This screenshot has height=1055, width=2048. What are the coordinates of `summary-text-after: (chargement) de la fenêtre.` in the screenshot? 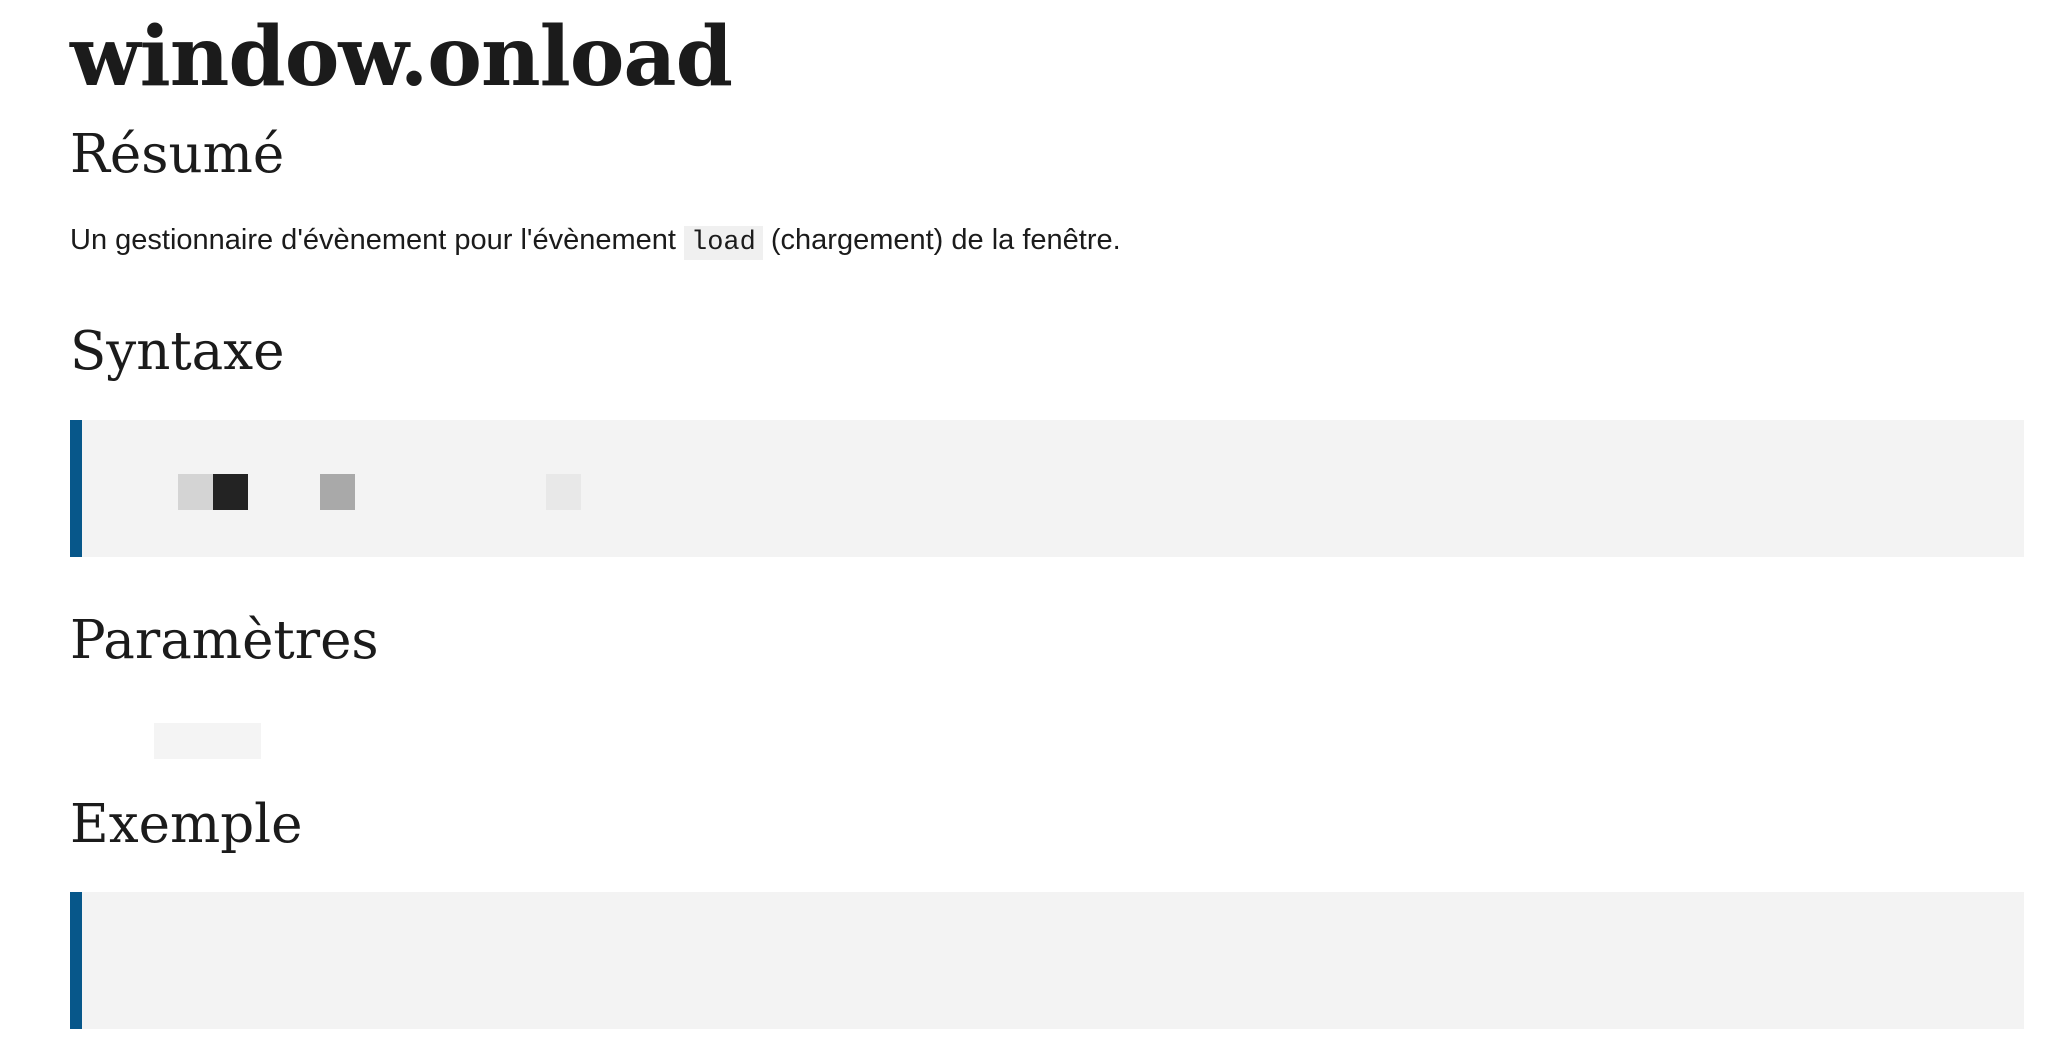 It's located at (941, 240).